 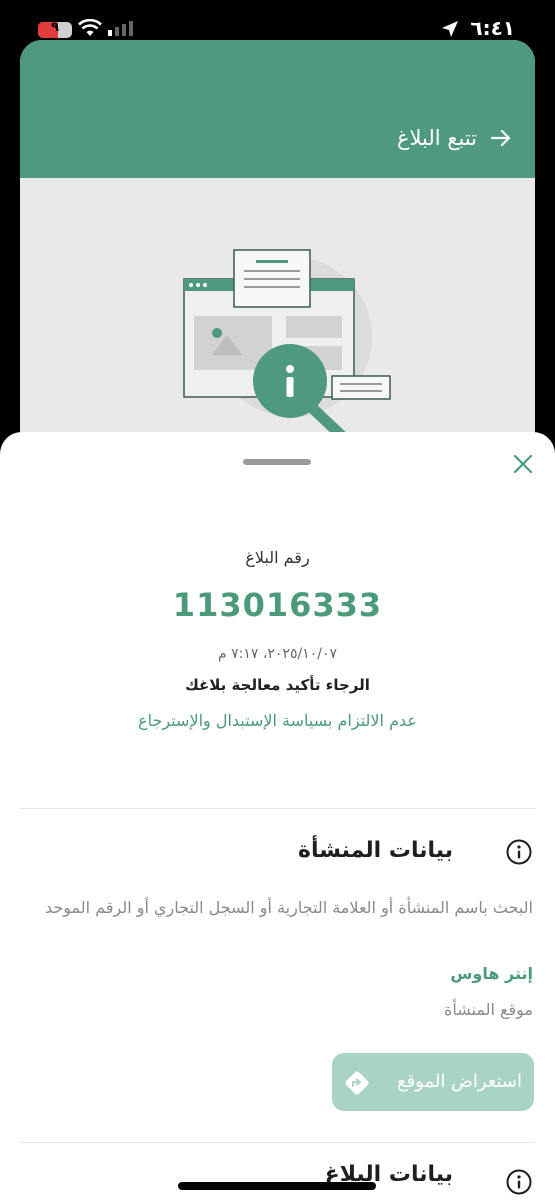 I want to click on battery-icon: ٩, so click(x=55, y=29).